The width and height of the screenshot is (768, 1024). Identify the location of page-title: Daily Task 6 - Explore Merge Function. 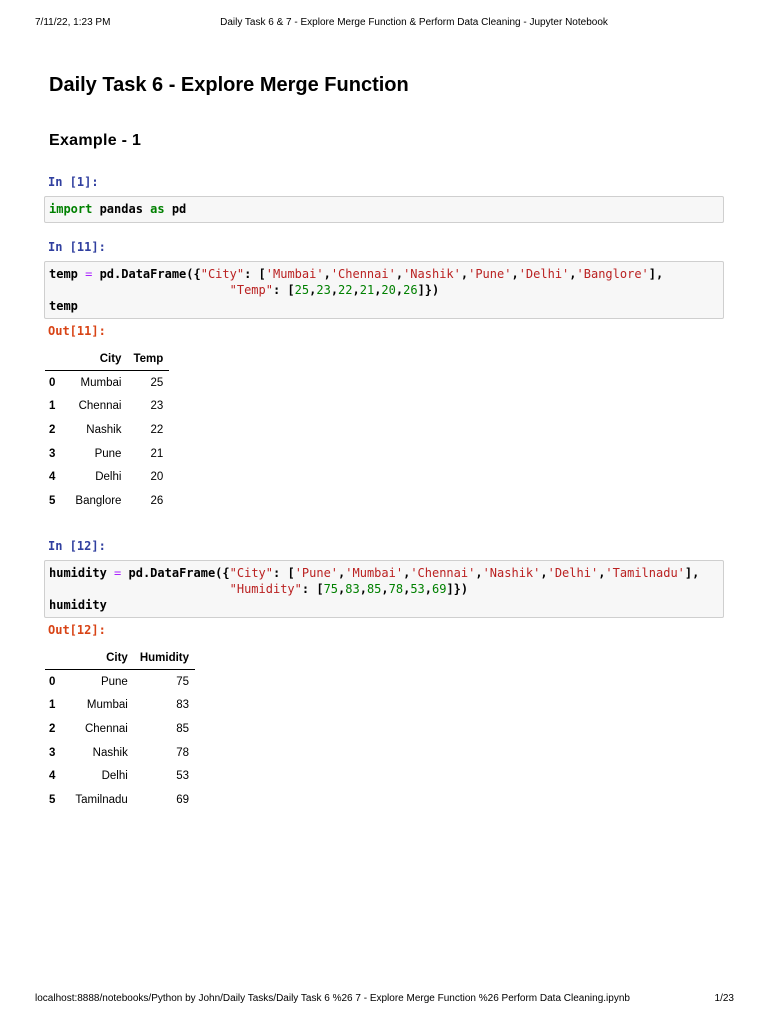
(229, 85).